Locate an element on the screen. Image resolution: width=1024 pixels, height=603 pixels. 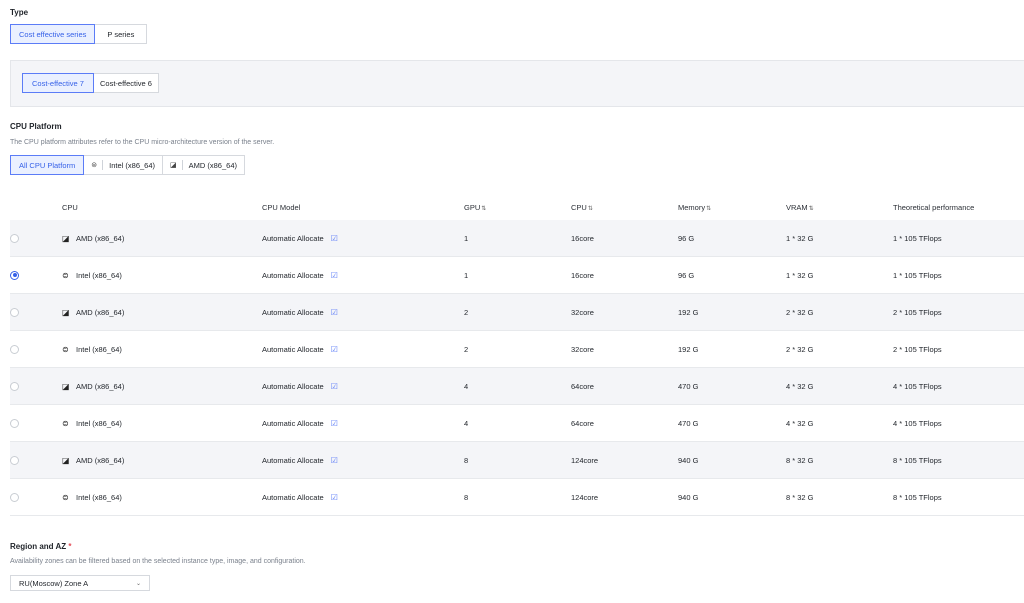
cpu-filter-intel: ⊜ Intel (x86_64) is located at coordinates (123, 165).